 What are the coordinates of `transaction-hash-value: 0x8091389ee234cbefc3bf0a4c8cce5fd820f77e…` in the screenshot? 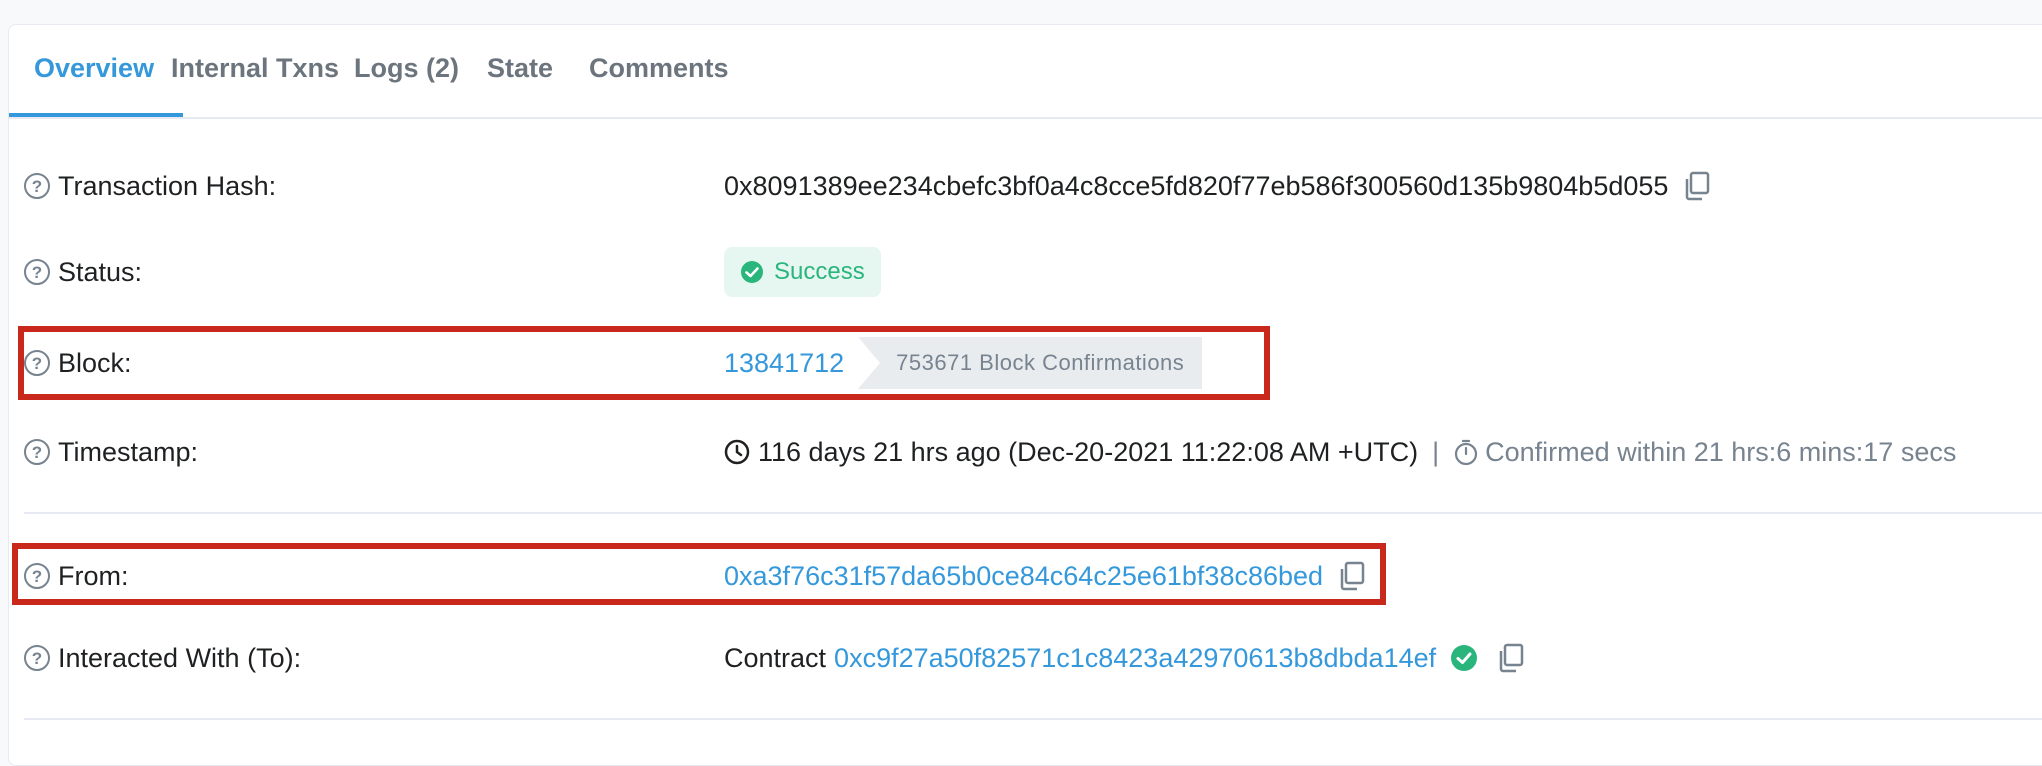 It's located at (1196, 185).